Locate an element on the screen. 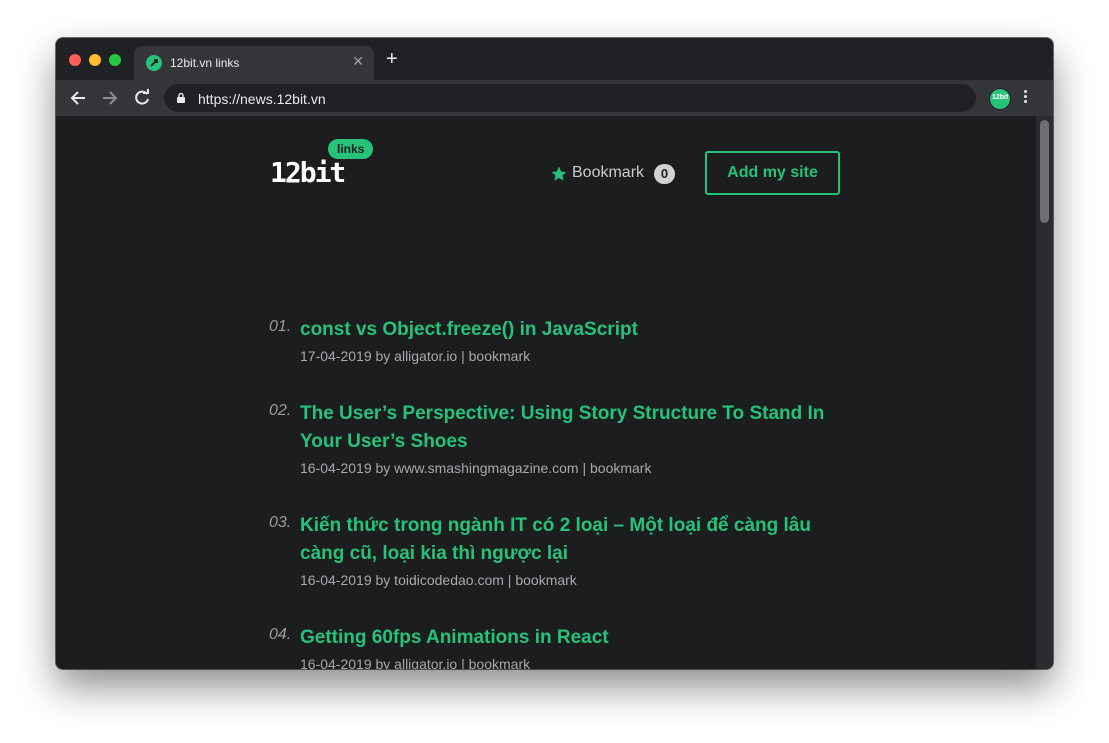 The image size is (1109, 743). lock-icon is located at coordinates (181, 97).